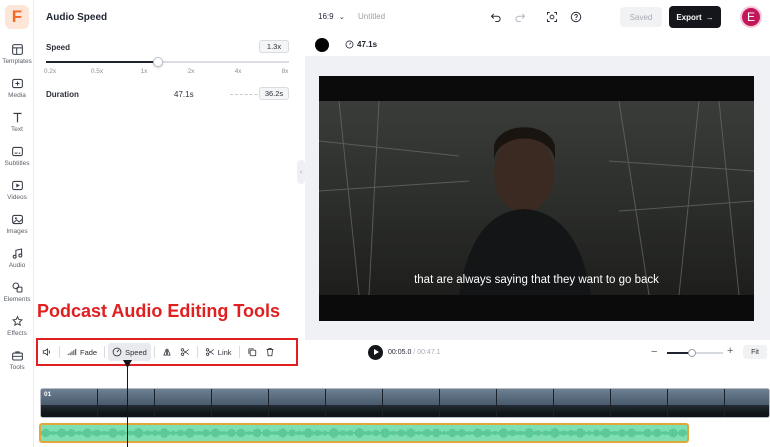  What do you see at coordinates (285, 71) in the screenshot?
I see `speed-tick-label: 8x` at bounding box center [285, 71].